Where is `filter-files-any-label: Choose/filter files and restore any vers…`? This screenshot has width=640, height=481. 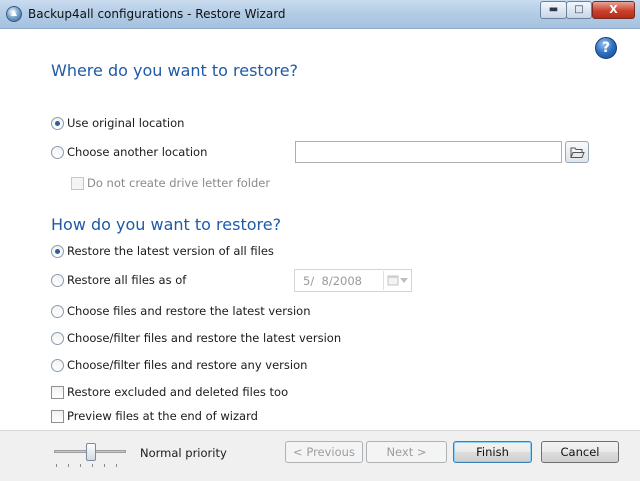 filter-files-any-label: Choose/filter files and restore any vers… is located at coordinates (187, 365).